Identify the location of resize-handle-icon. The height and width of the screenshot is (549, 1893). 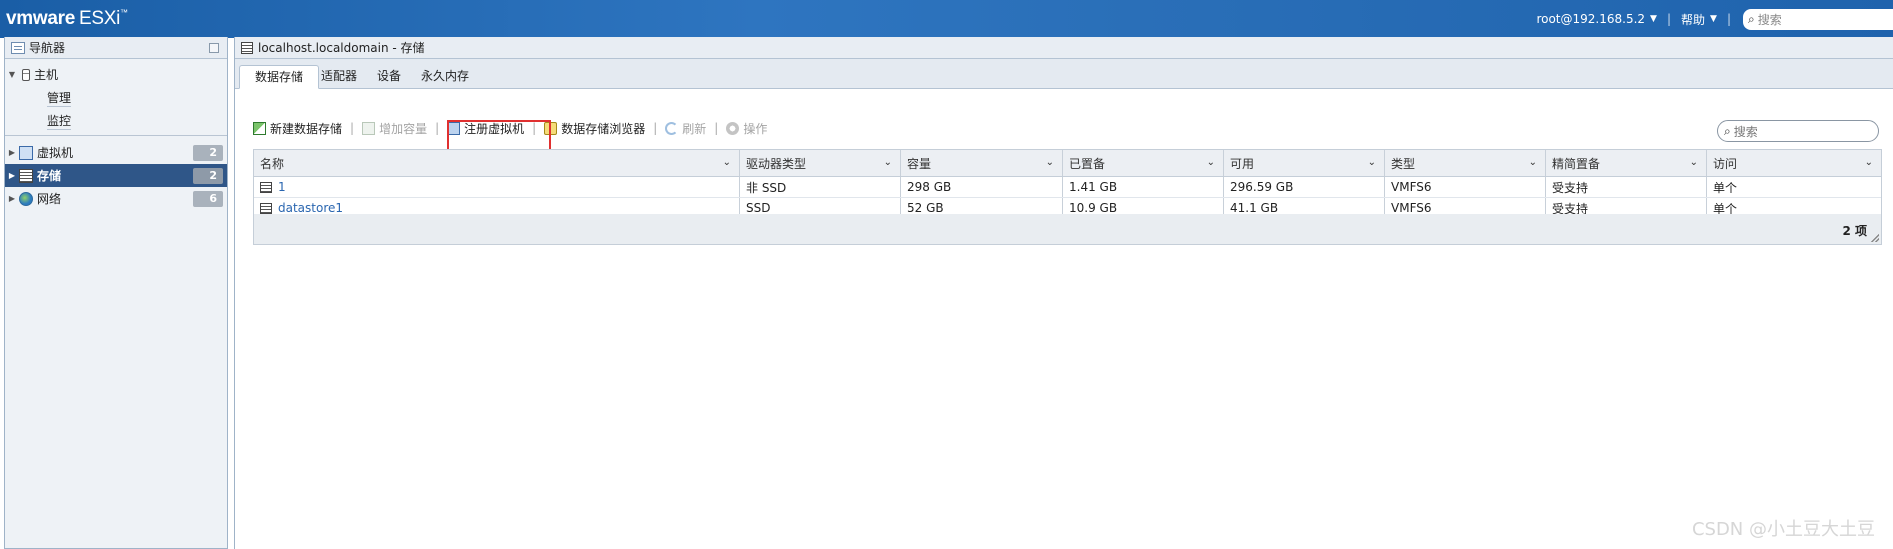
(1875, 238).